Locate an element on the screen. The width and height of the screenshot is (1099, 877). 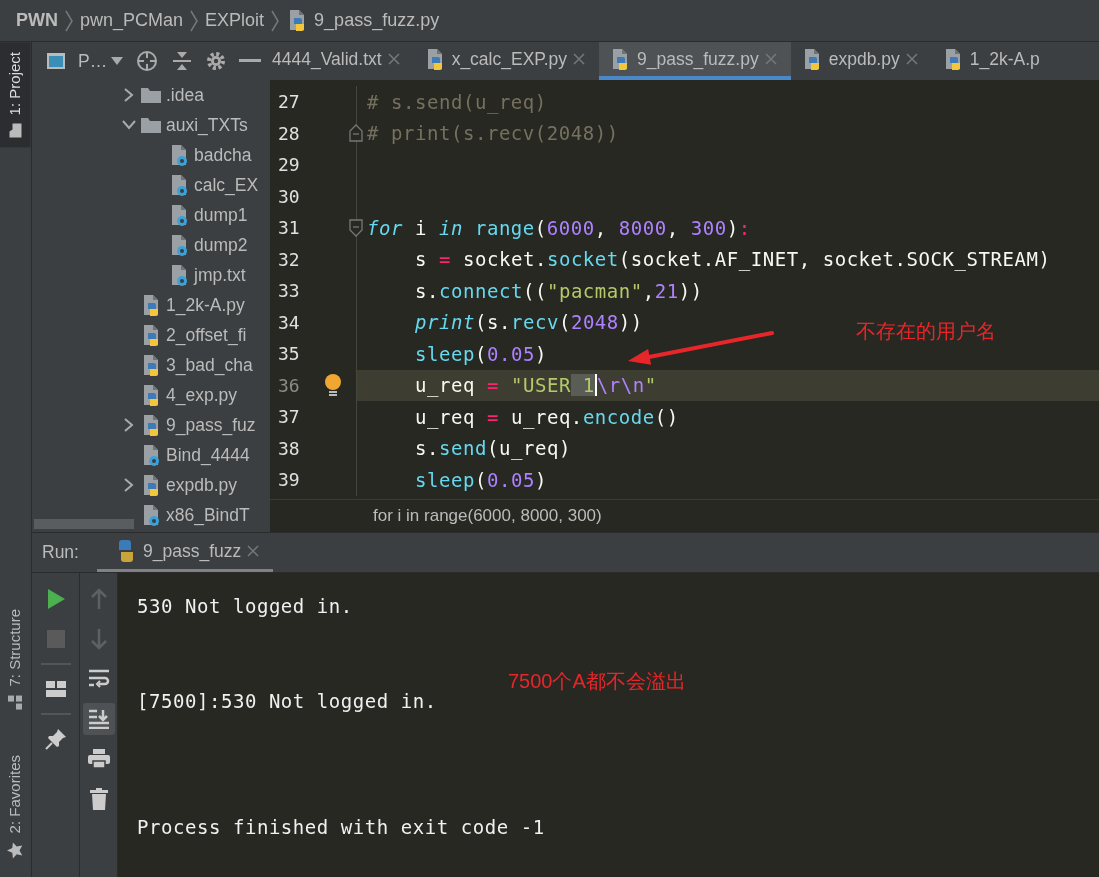
tree-item: expdb.py is located at coordinates (202, 485).